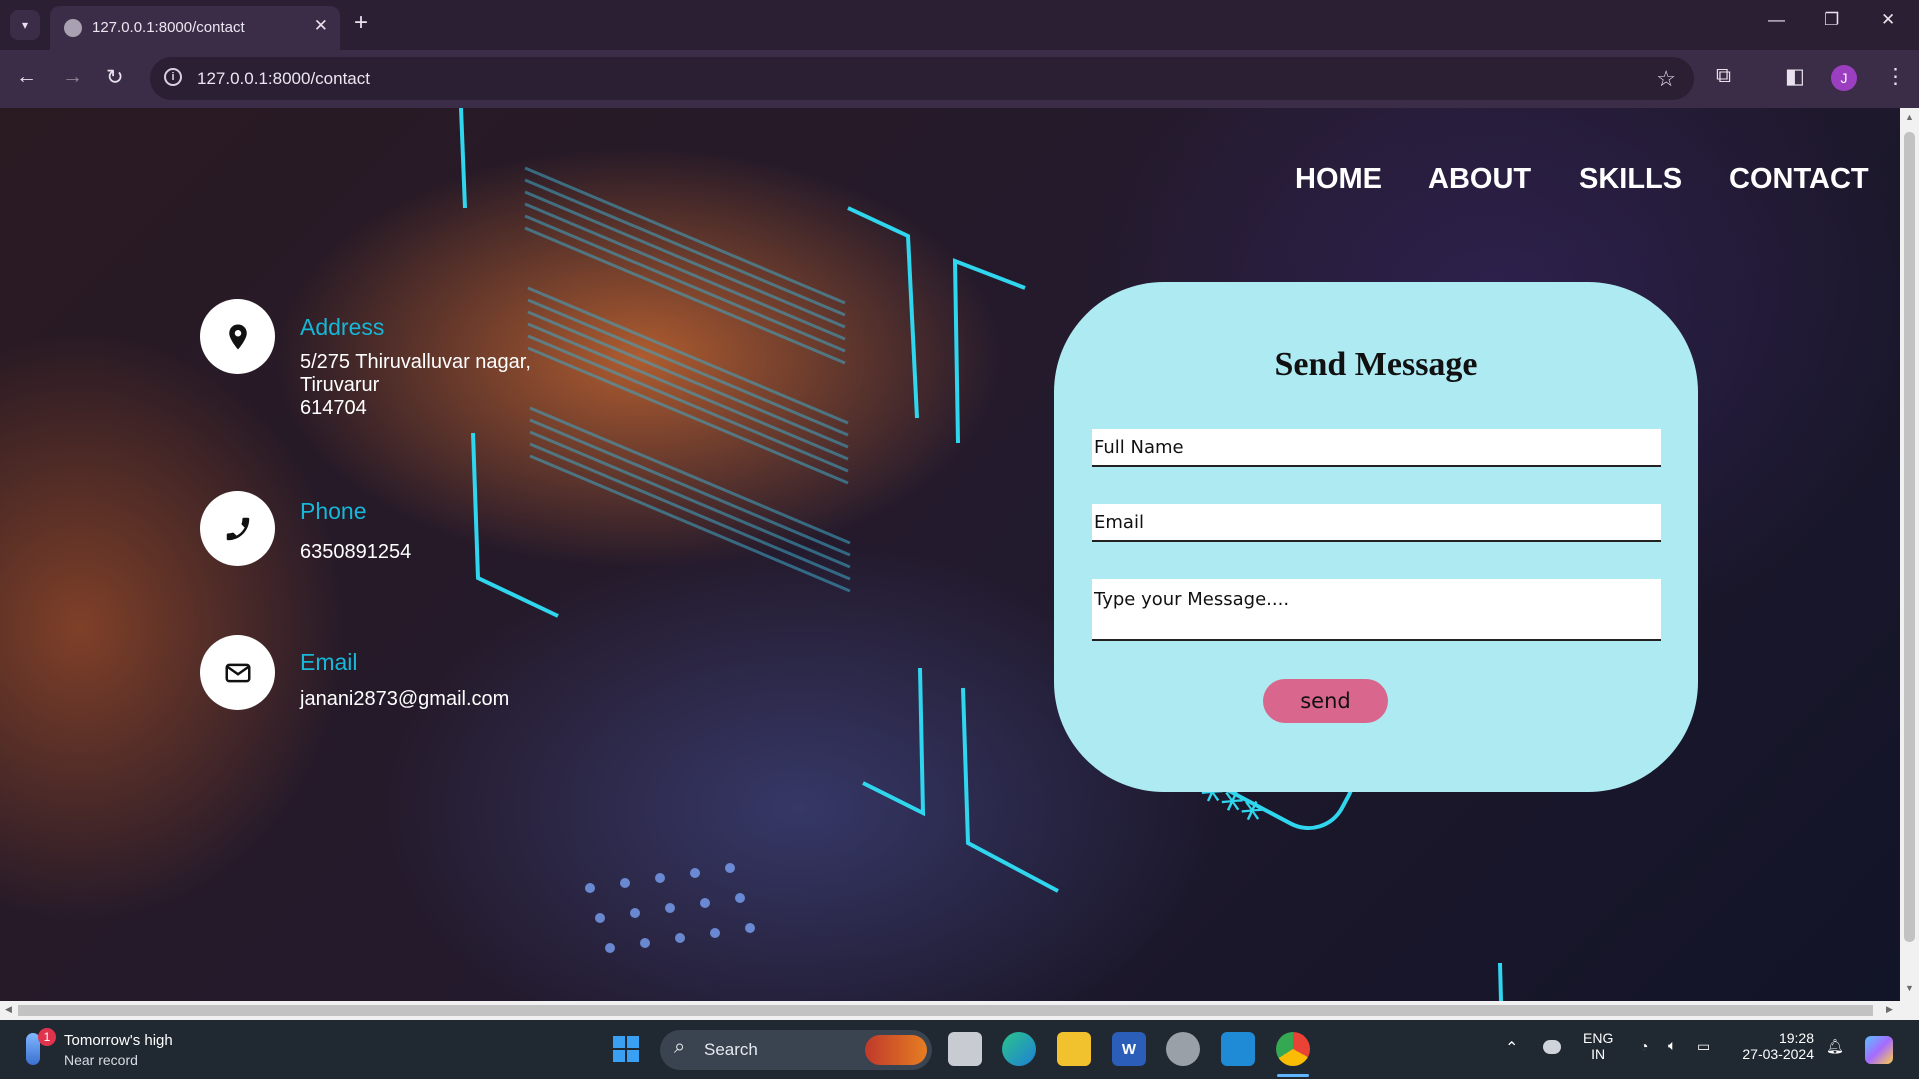 The height and width of the screenshot is (1079, 1919). I want to click on battery-icon: ▭, so click(1703, 1046).